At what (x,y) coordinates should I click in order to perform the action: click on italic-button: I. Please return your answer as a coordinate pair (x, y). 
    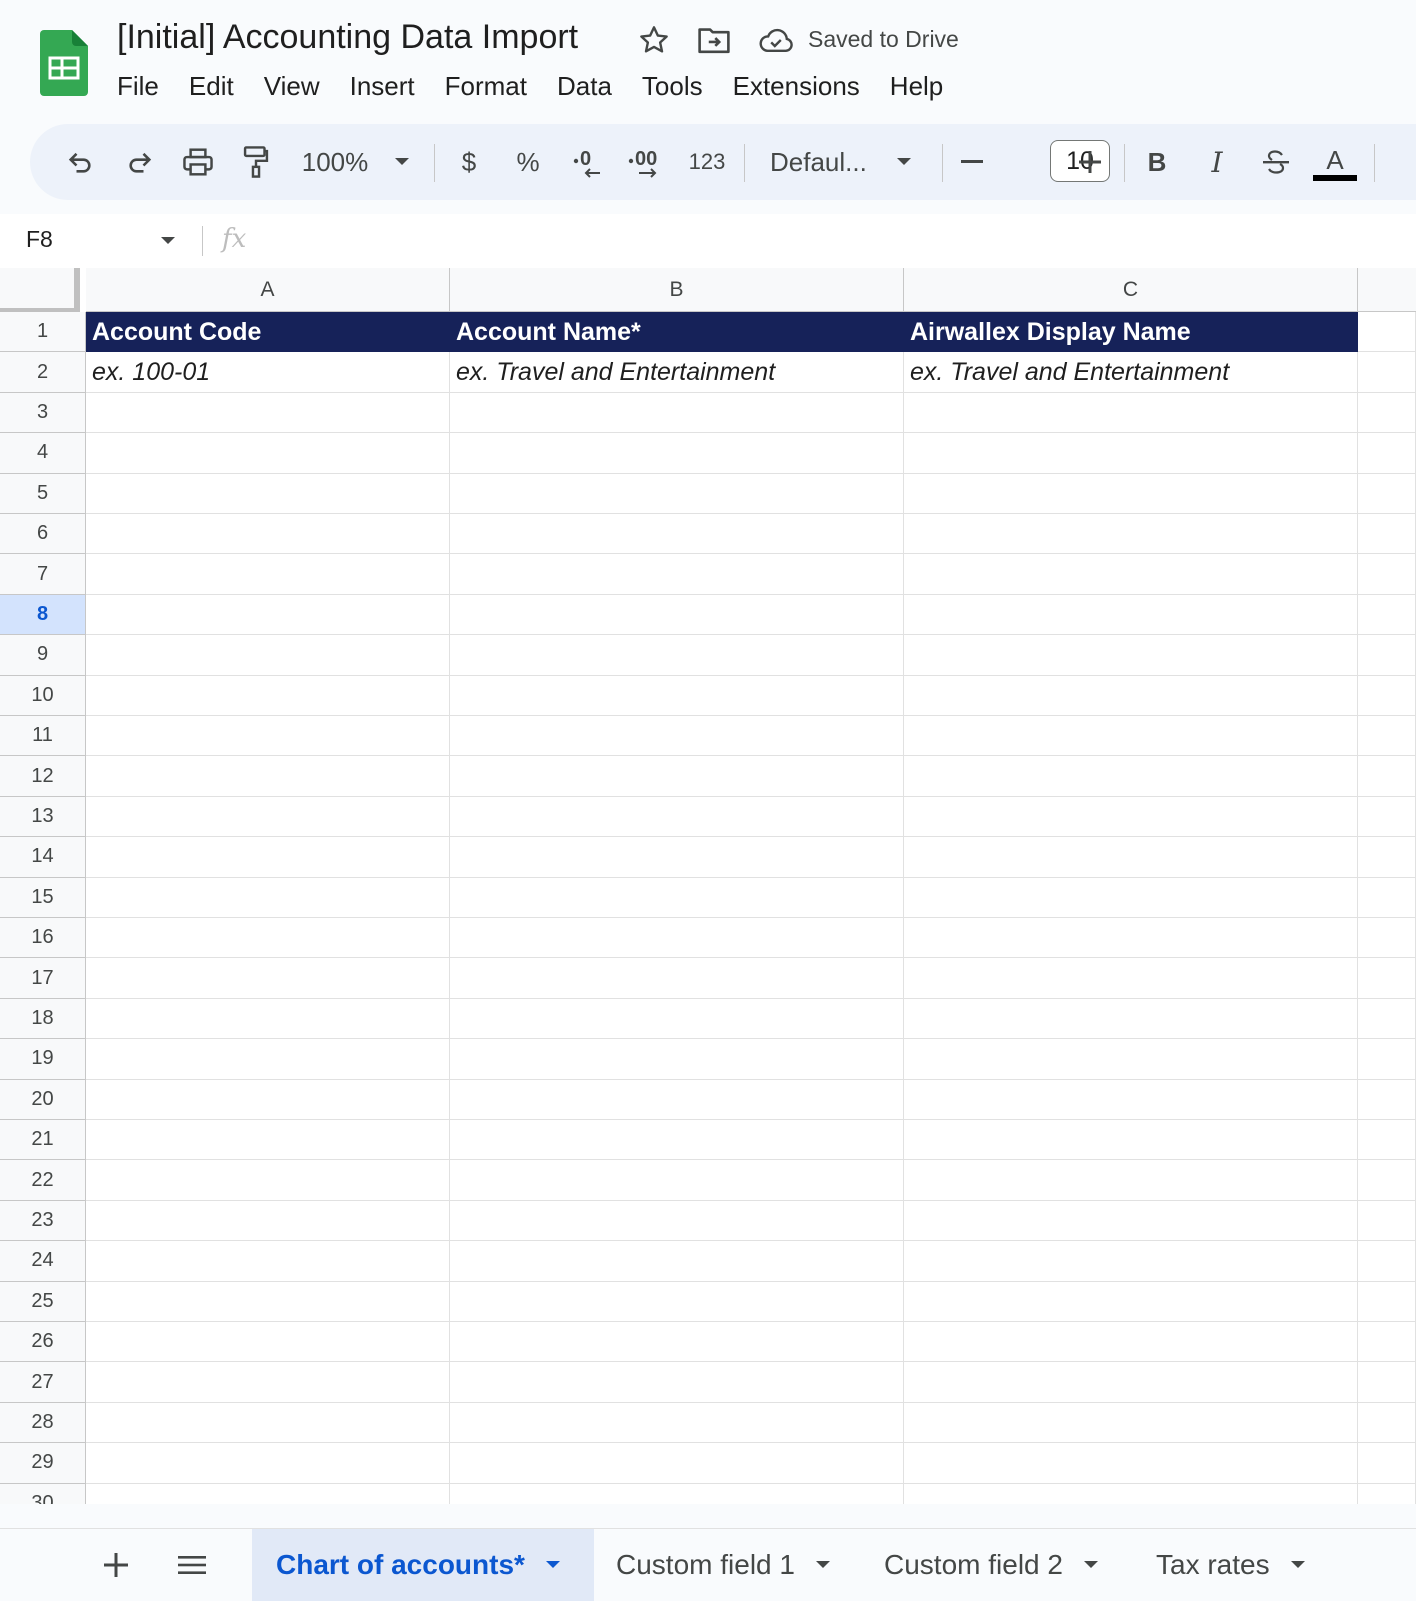
    Looking at the image, I should click on (1217, 162).